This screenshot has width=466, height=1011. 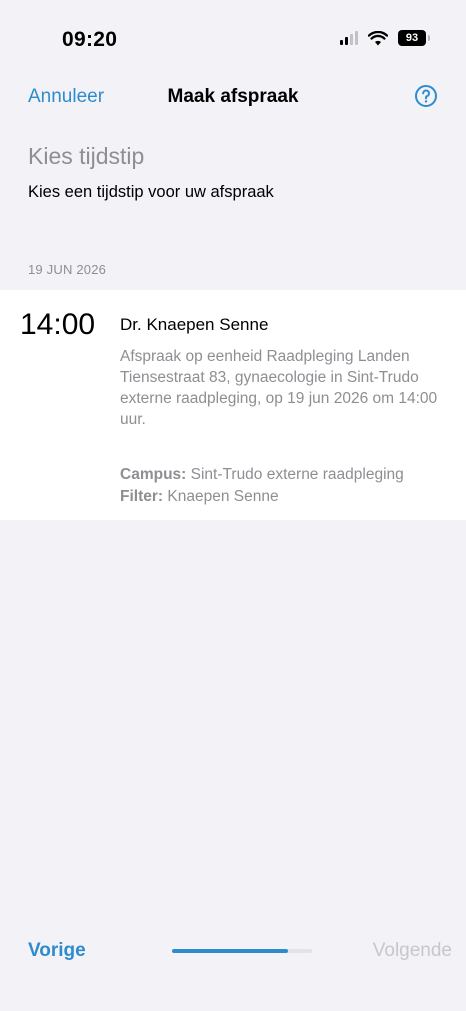 What do you see at coordinates (153, 474) in the screenshot?
I see `campus-label: Campus:` at bounding box center [153, 474].